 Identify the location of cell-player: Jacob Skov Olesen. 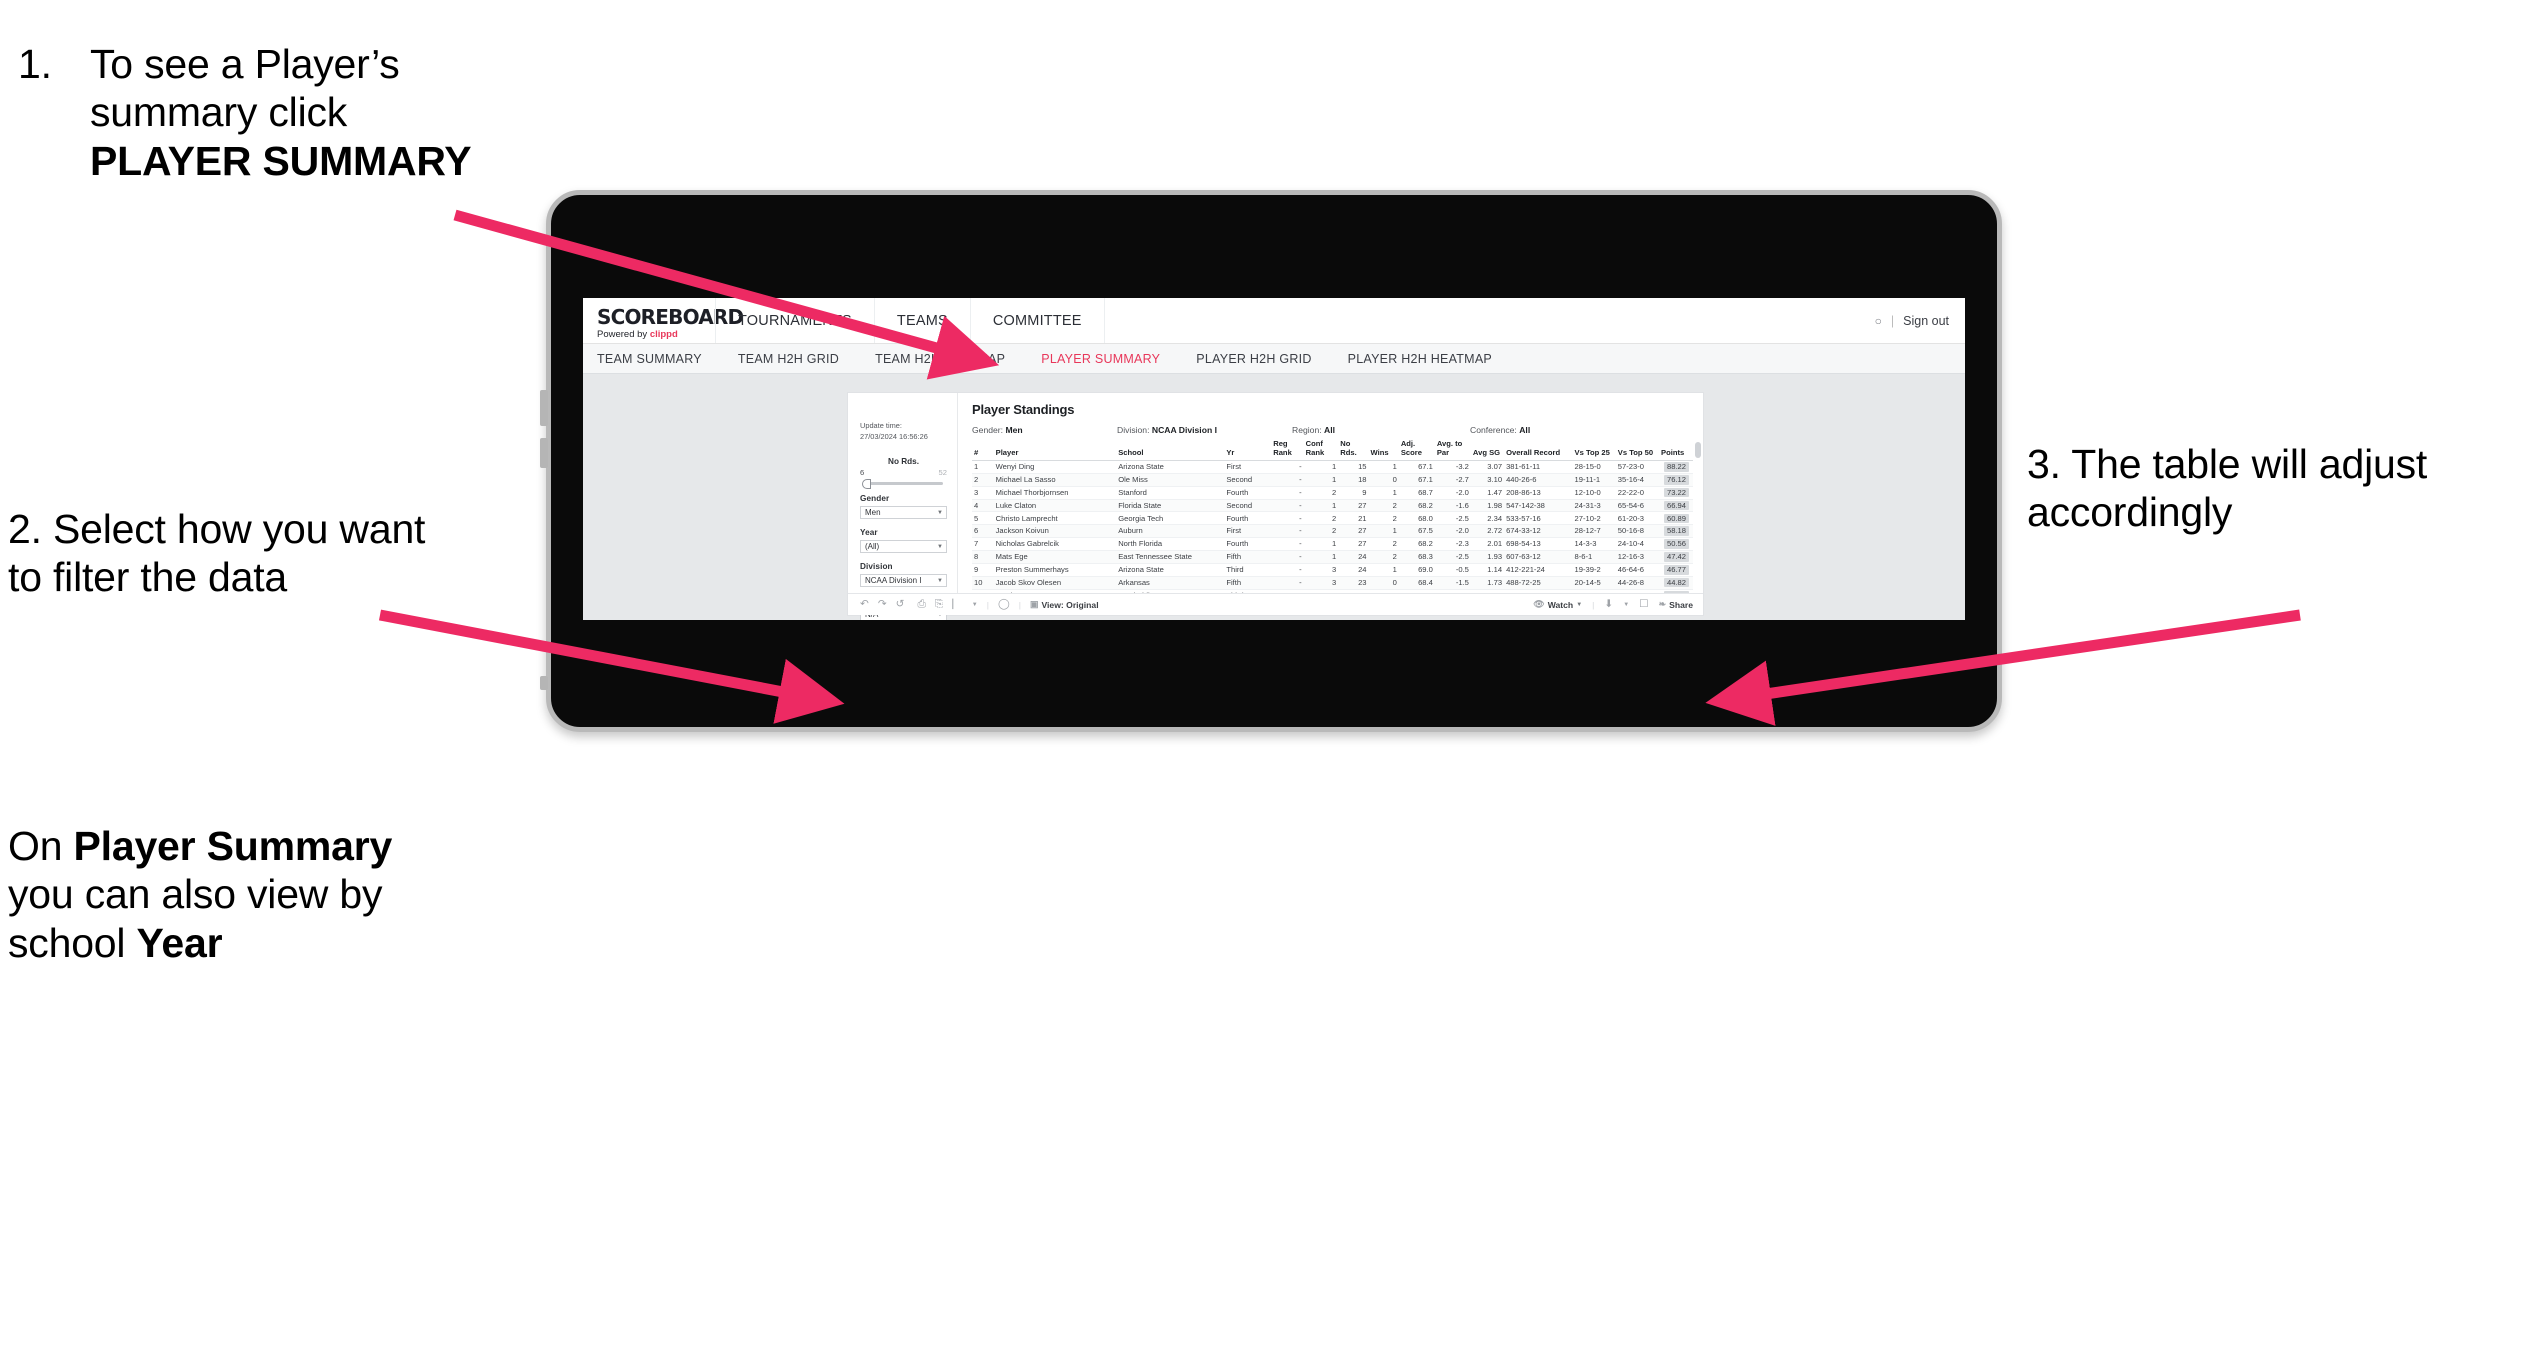
(1055, 583).